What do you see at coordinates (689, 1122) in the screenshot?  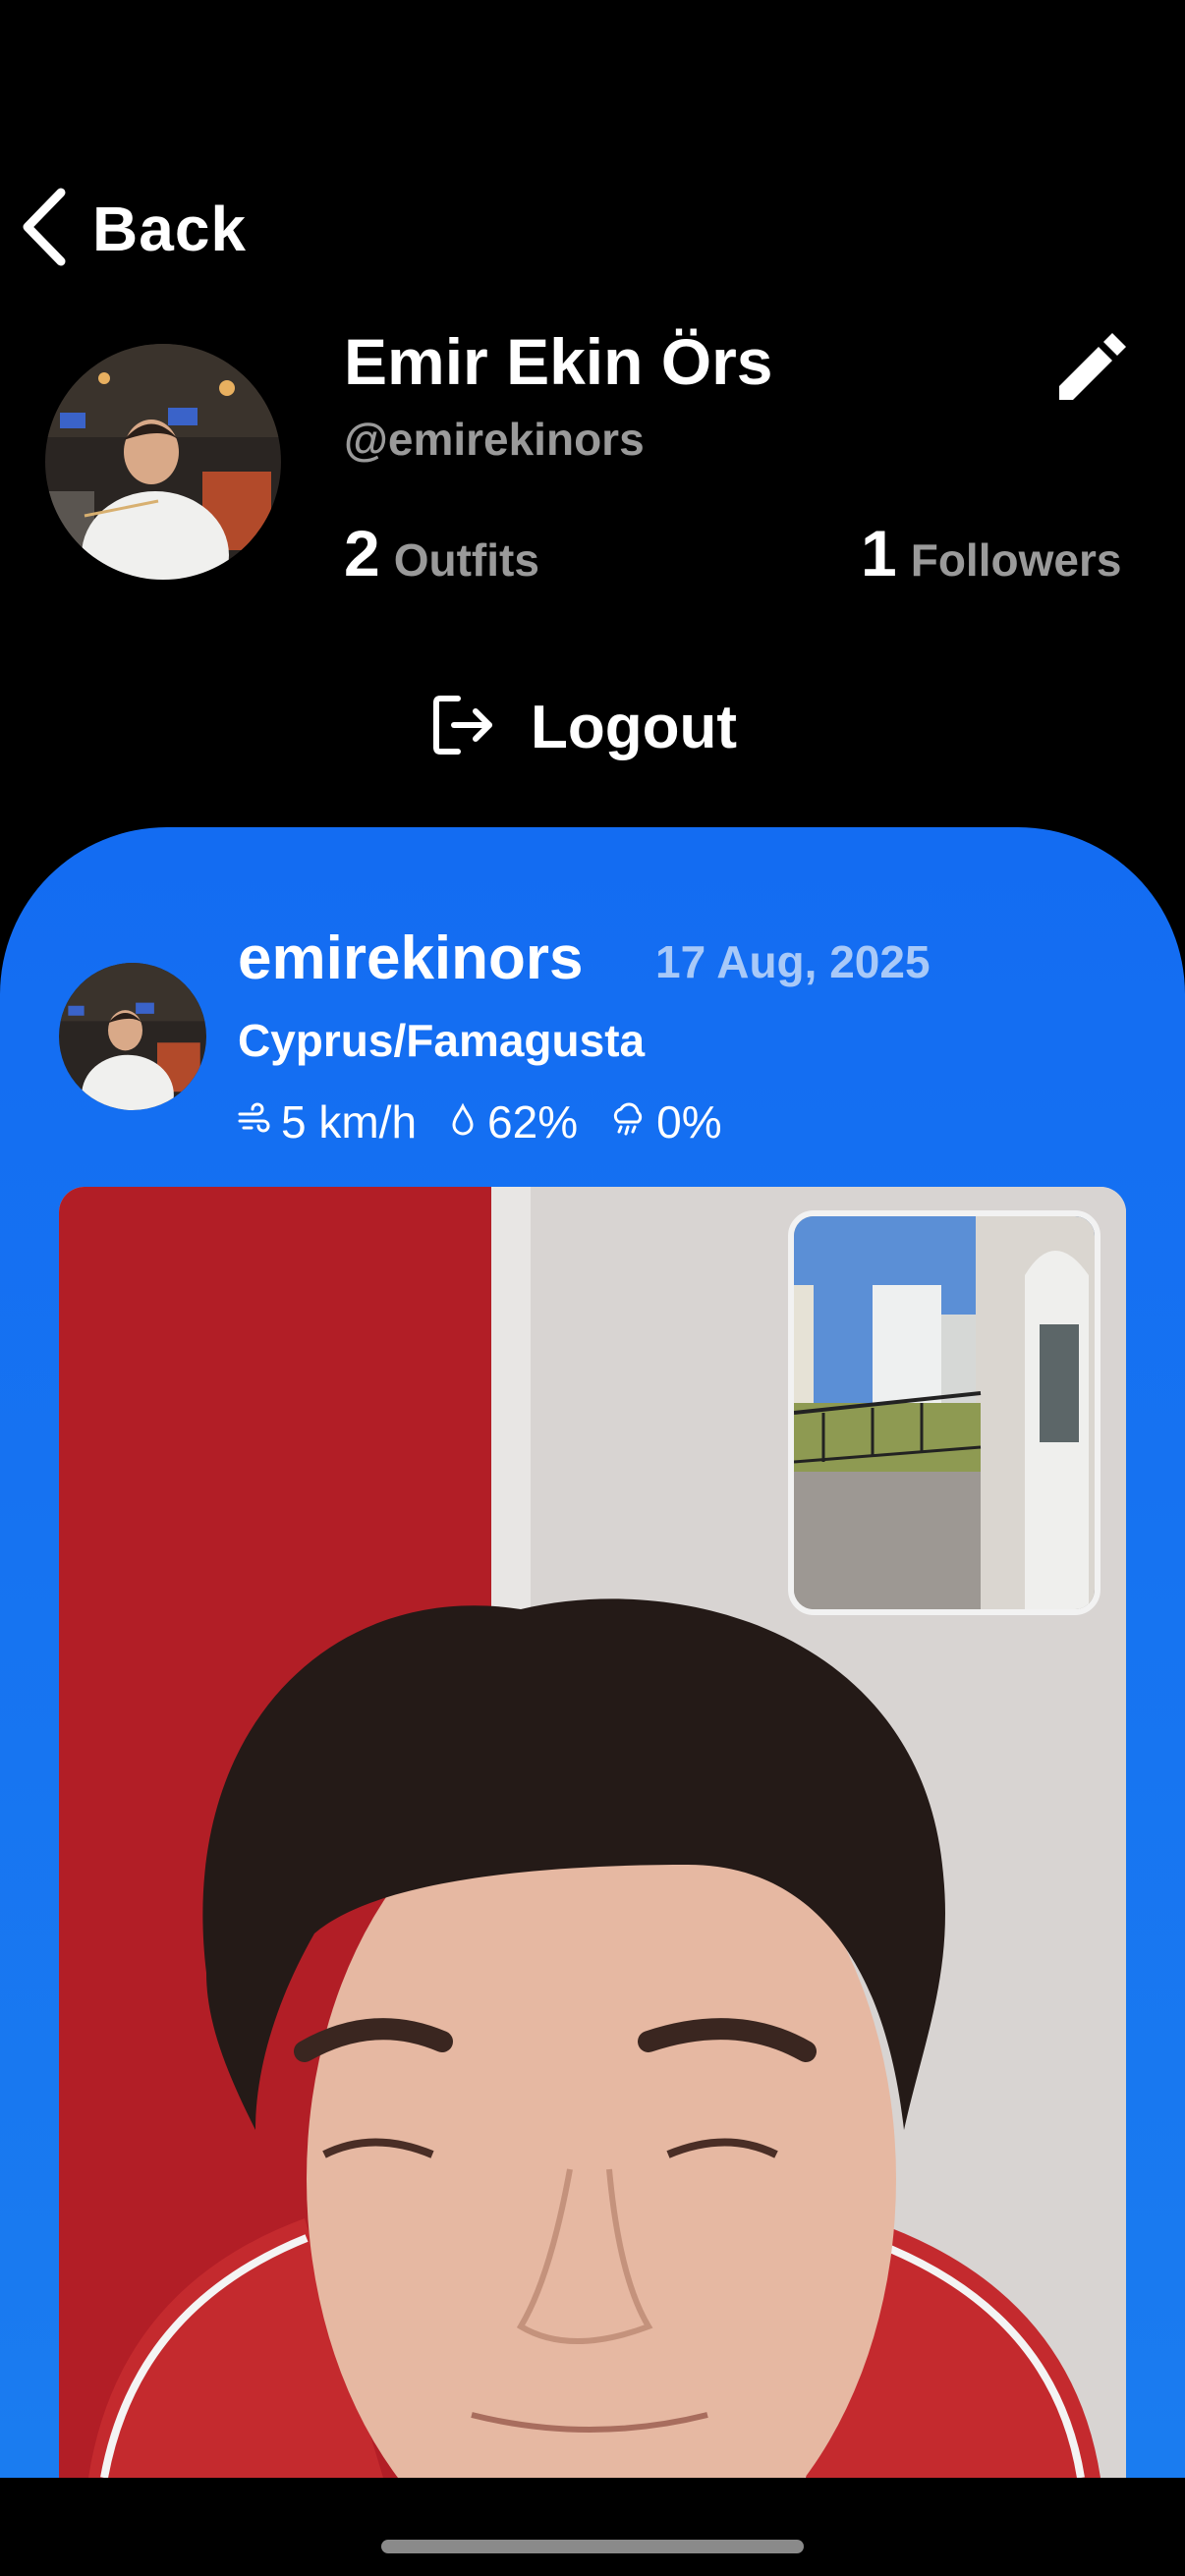 I see `precipitation-value: 0%` at bounding box center [689, 1122].